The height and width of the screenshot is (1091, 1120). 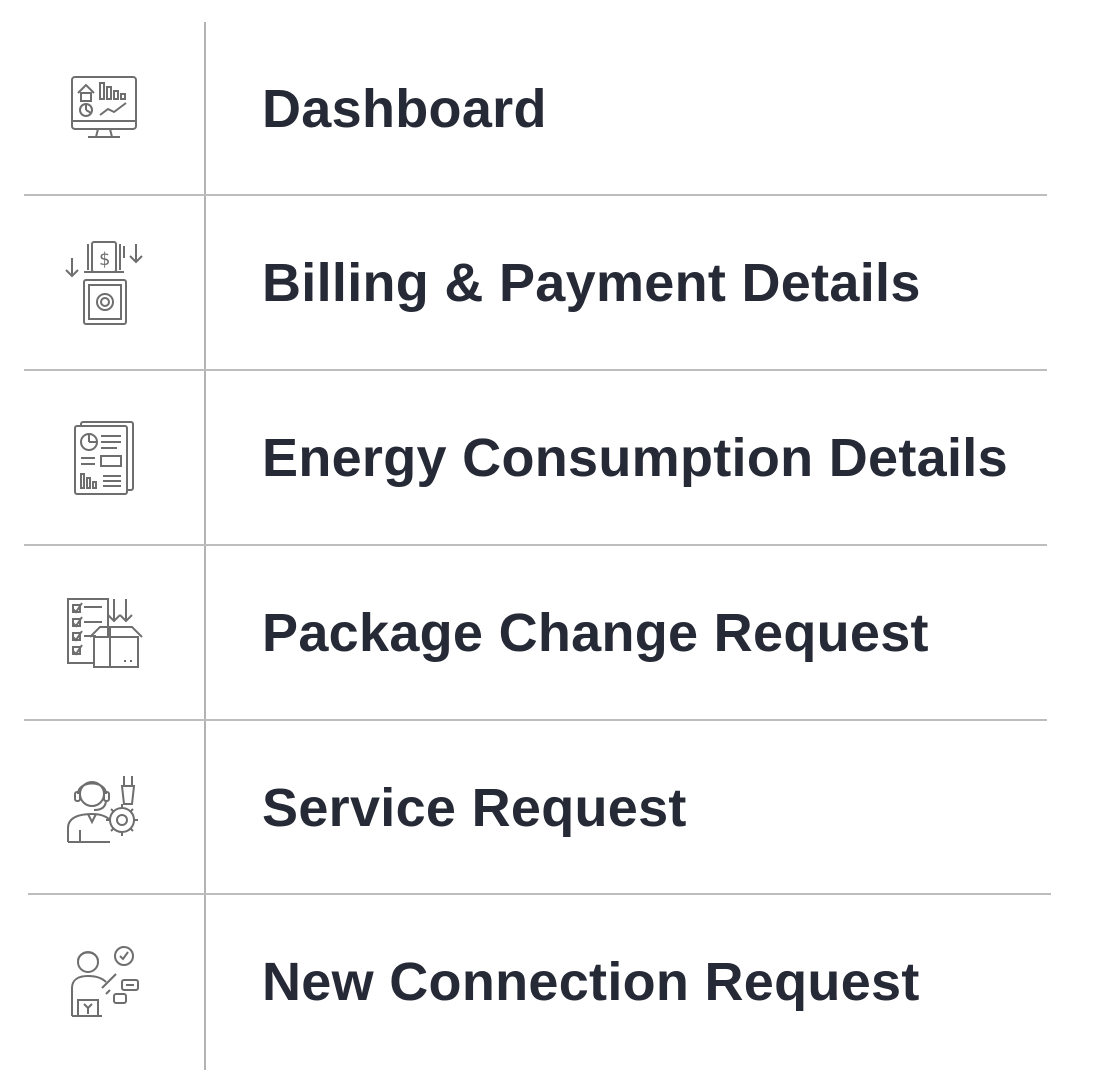 What do you see at coordinates (591, 982) in the screenshot?
I see `menu-item-label: New Connection Request` at bounding box center [591, 982].